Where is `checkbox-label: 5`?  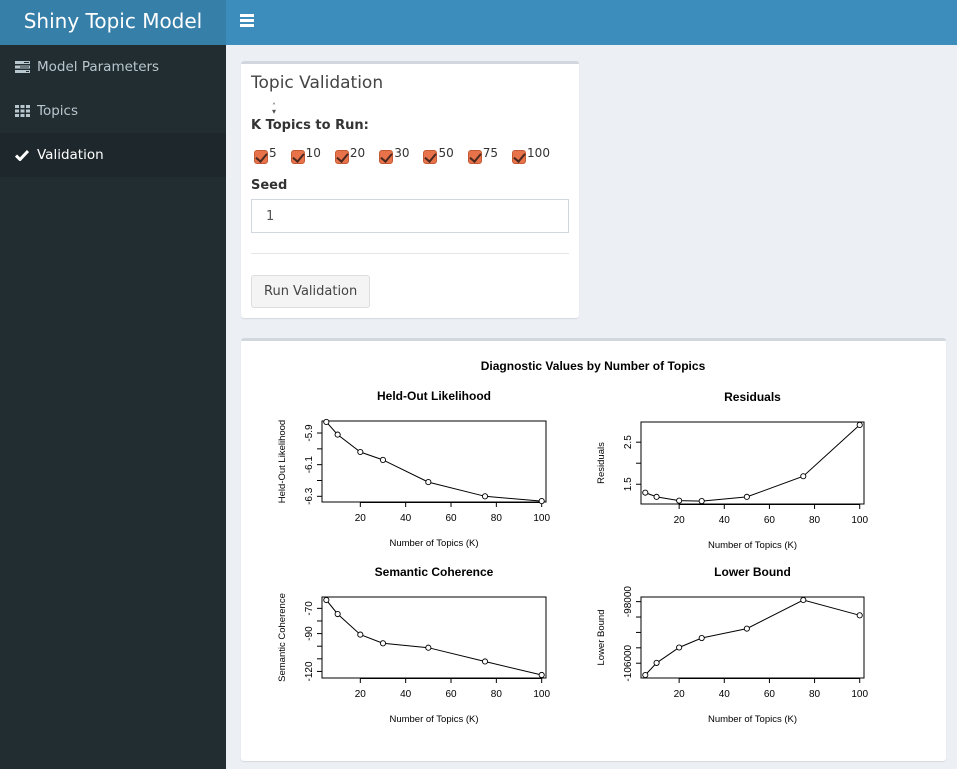
checkbox-label: 5 is located at coordinates (273, 153).